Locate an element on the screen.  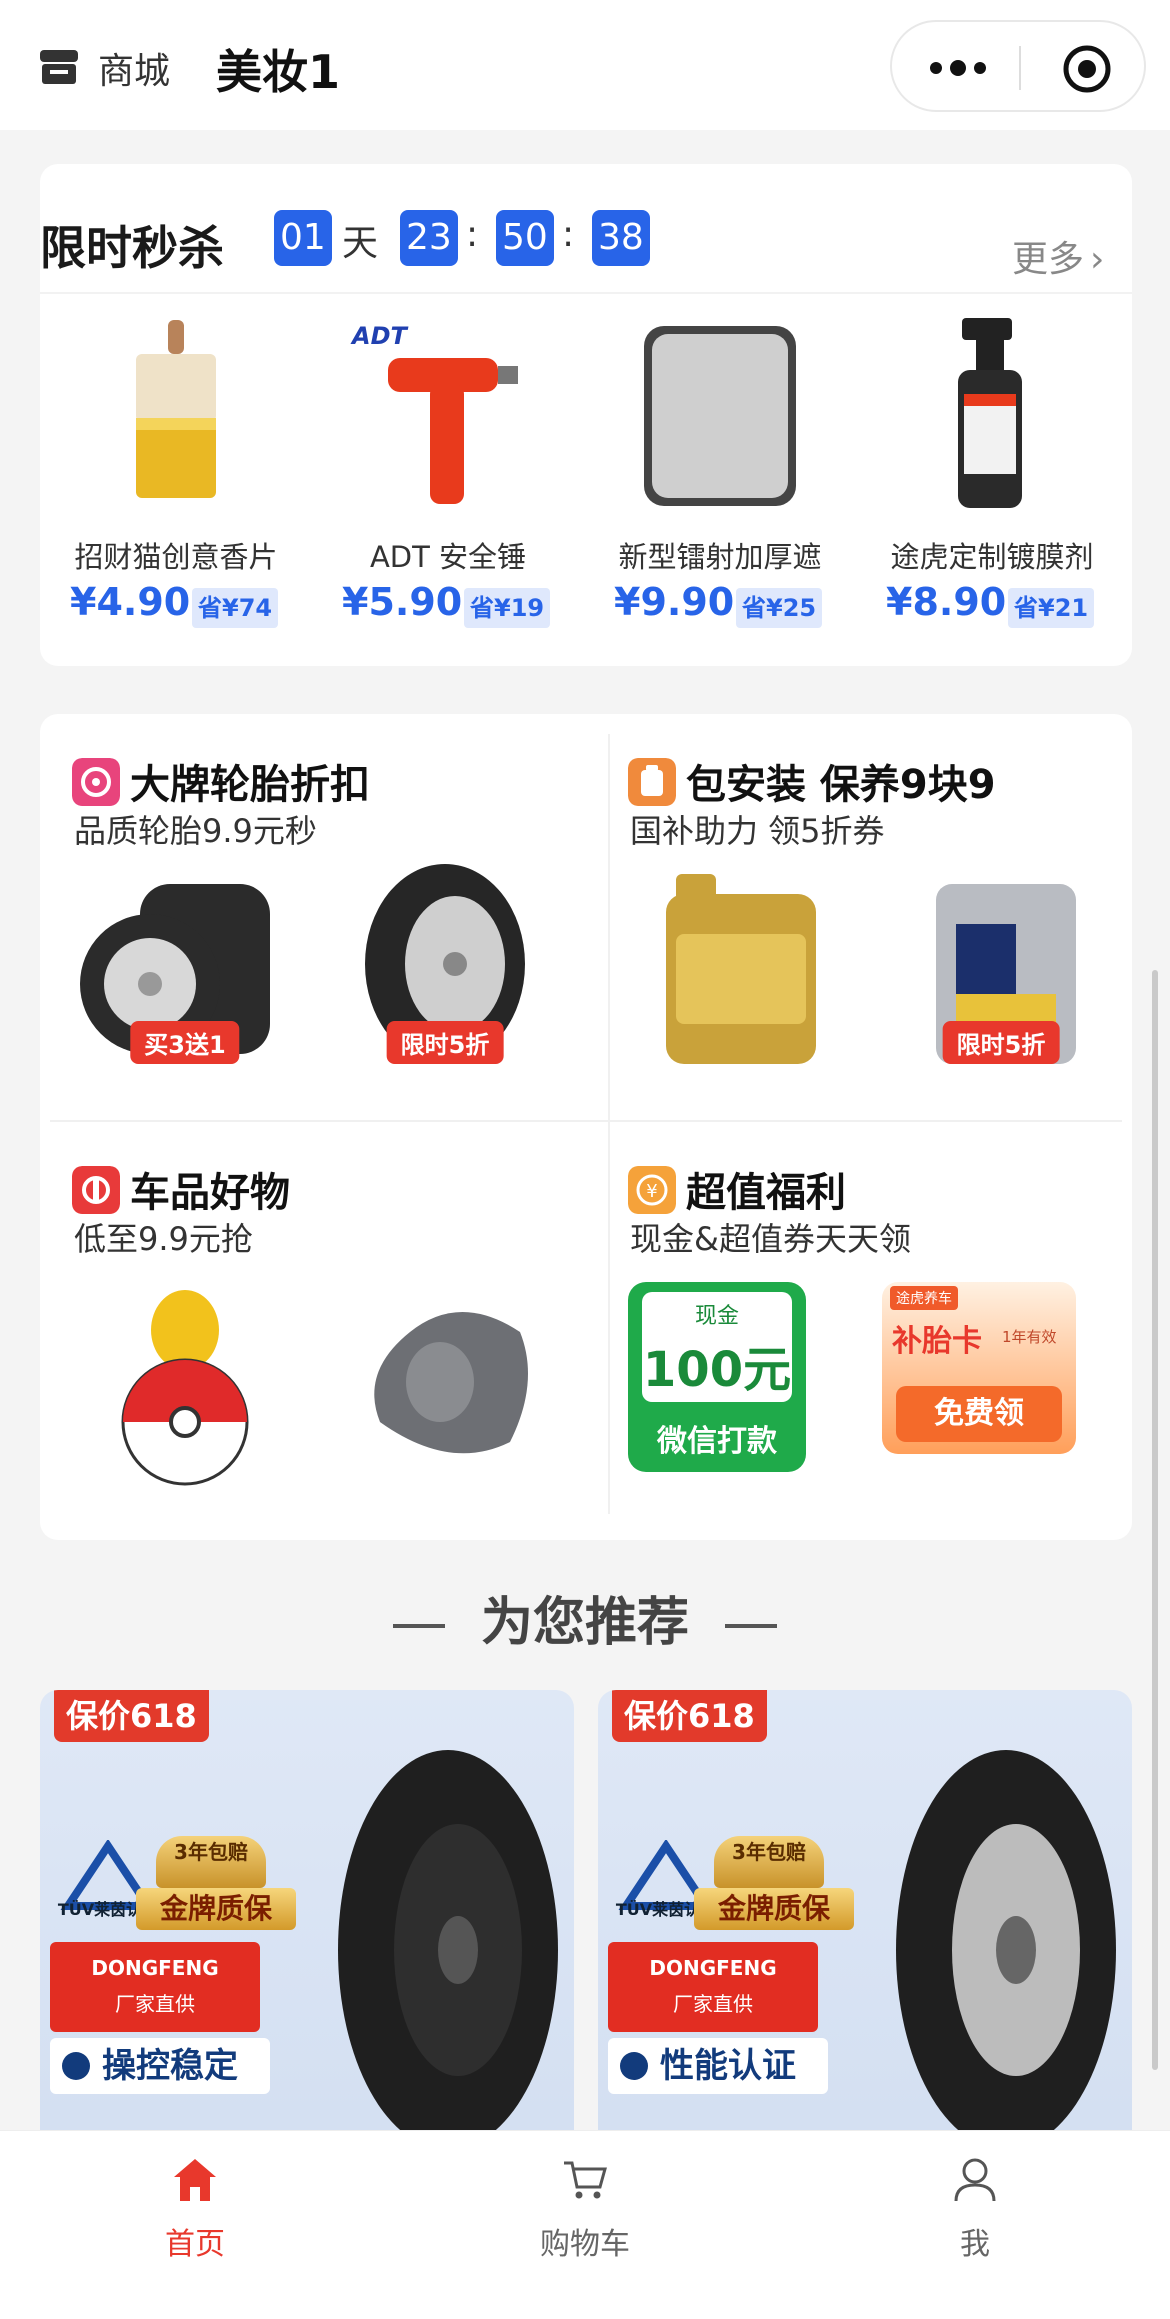
flash-product-card: 途虎定制镀膜剂 ¥8.90 省¥21 is located at coordinates (992, 484).